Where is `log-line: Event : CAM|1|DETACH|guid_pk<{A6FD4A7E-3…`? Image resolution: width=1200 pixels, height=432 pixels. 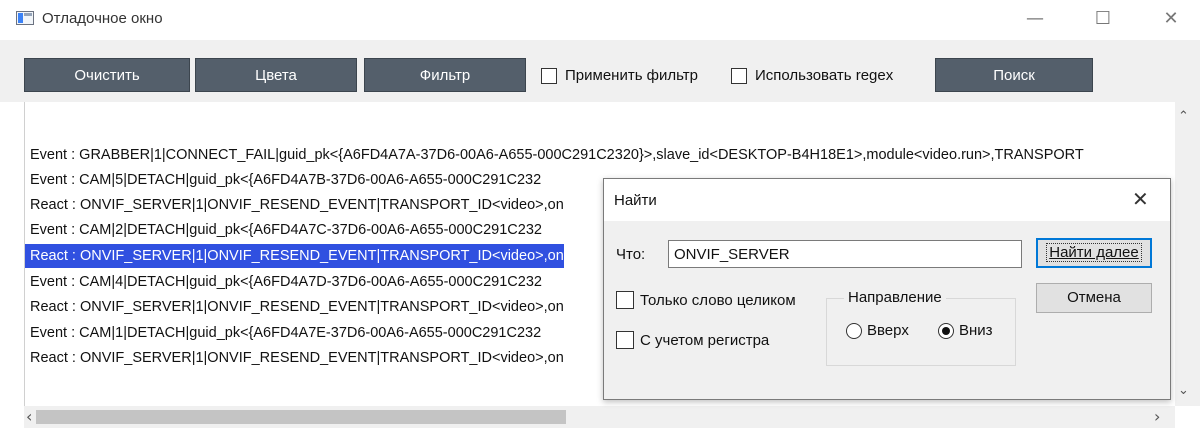
log-line: Event : CAM|1|DETACH|guid_pk<{A6FD4A7E-3… is located at coordinates (285, 333).